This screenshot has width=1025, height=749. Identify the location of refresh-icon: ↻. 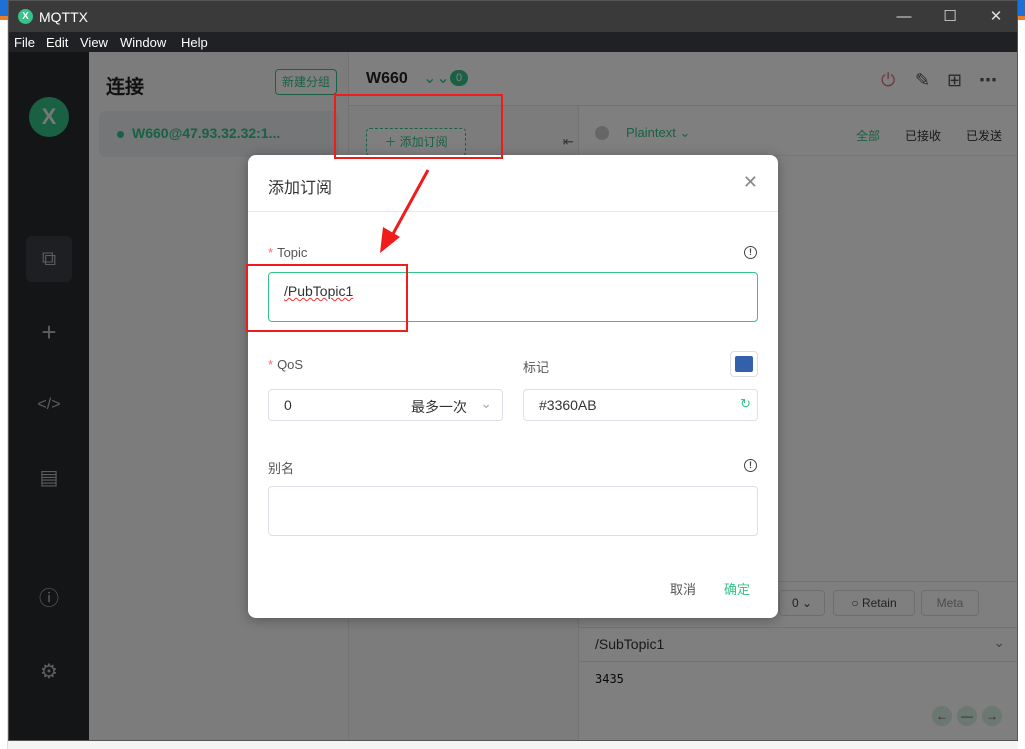
(745, 404).